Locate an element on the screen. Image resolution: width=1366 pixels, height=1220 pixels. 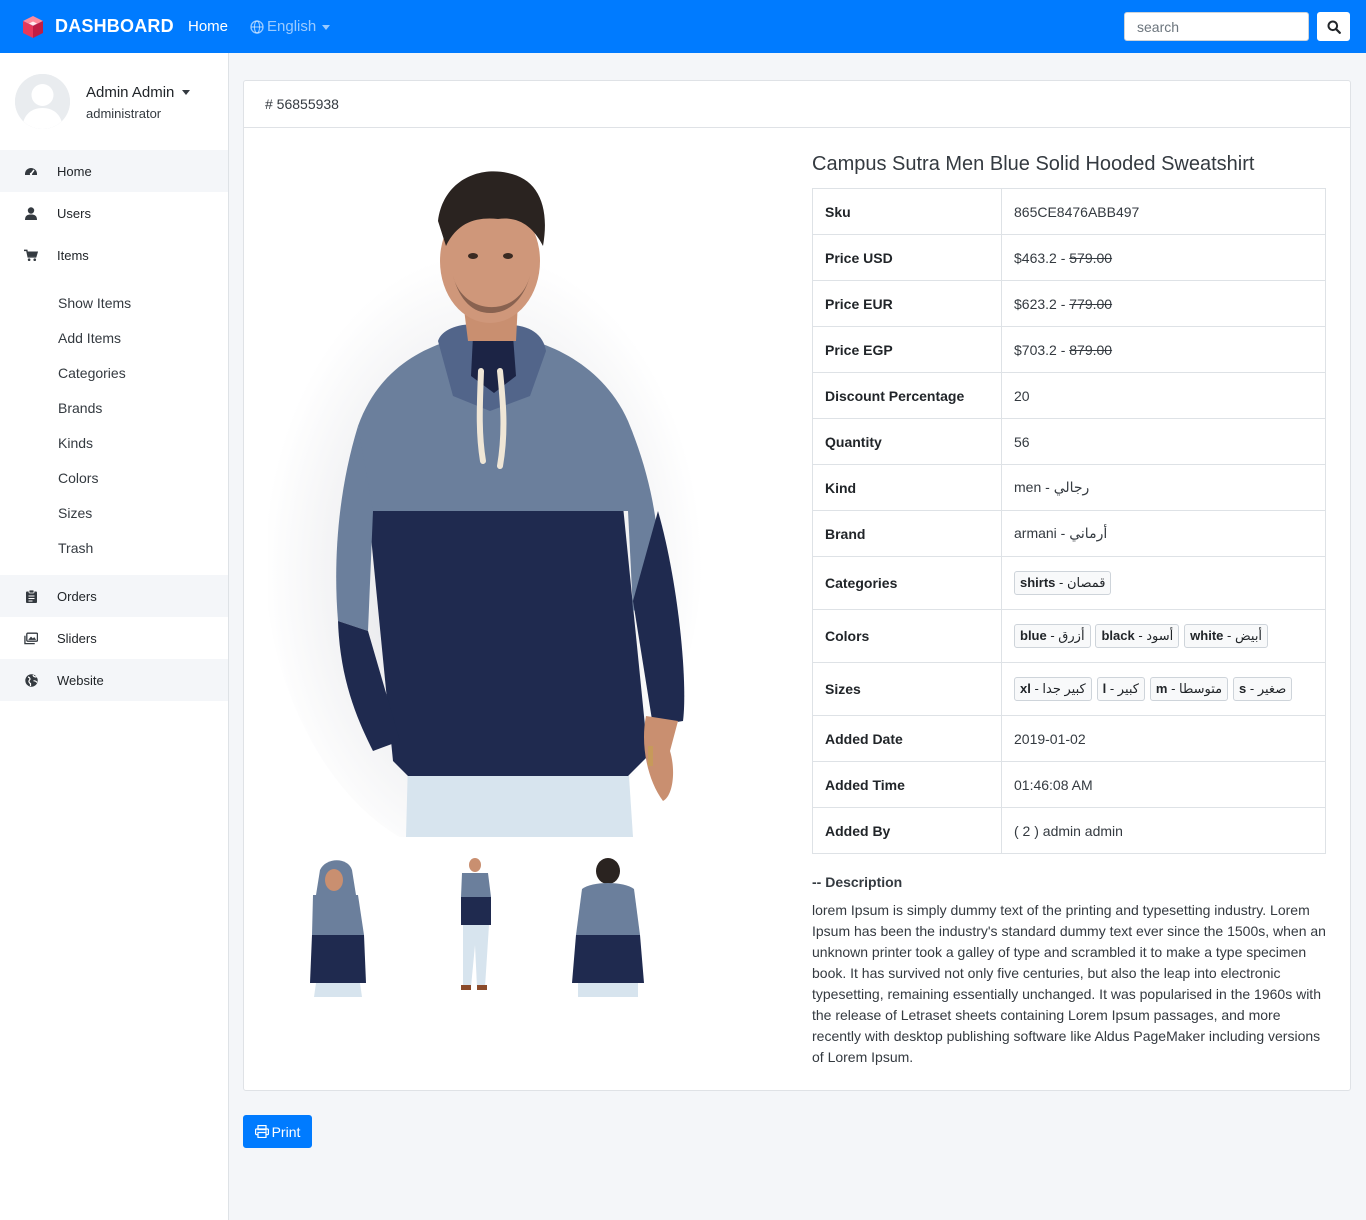
nav-home-link: Home is located at coordinates (208, 26).